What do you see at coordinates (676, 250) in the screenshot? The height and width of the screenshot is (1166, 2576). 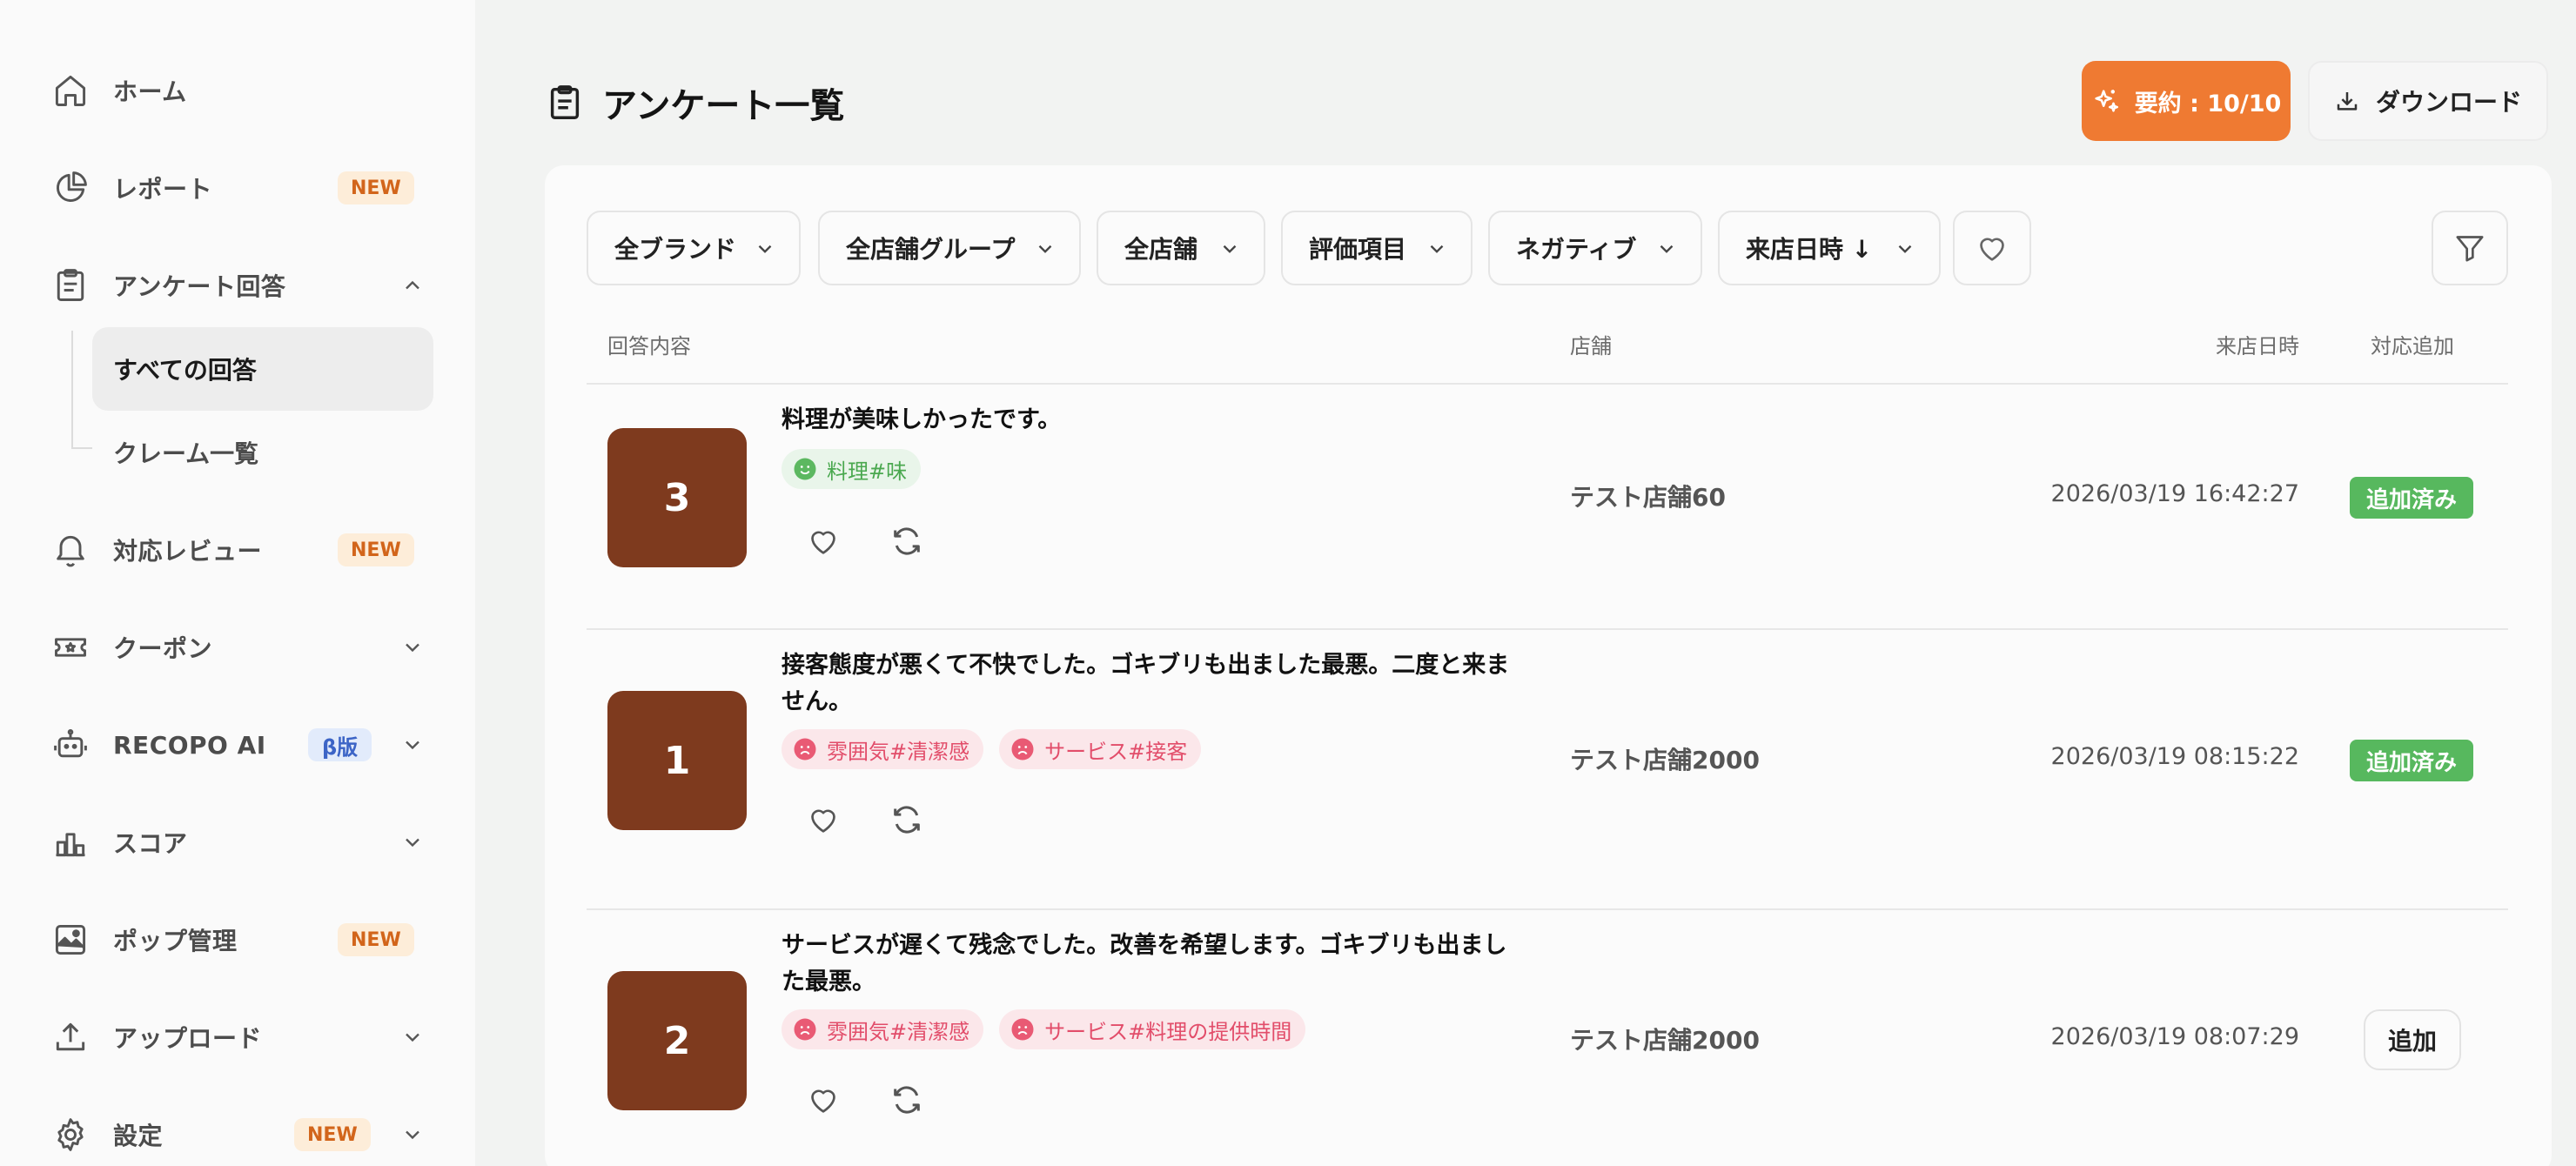 I see `brand-filter-label: 全ブランド` at bounding box center [676, 250].